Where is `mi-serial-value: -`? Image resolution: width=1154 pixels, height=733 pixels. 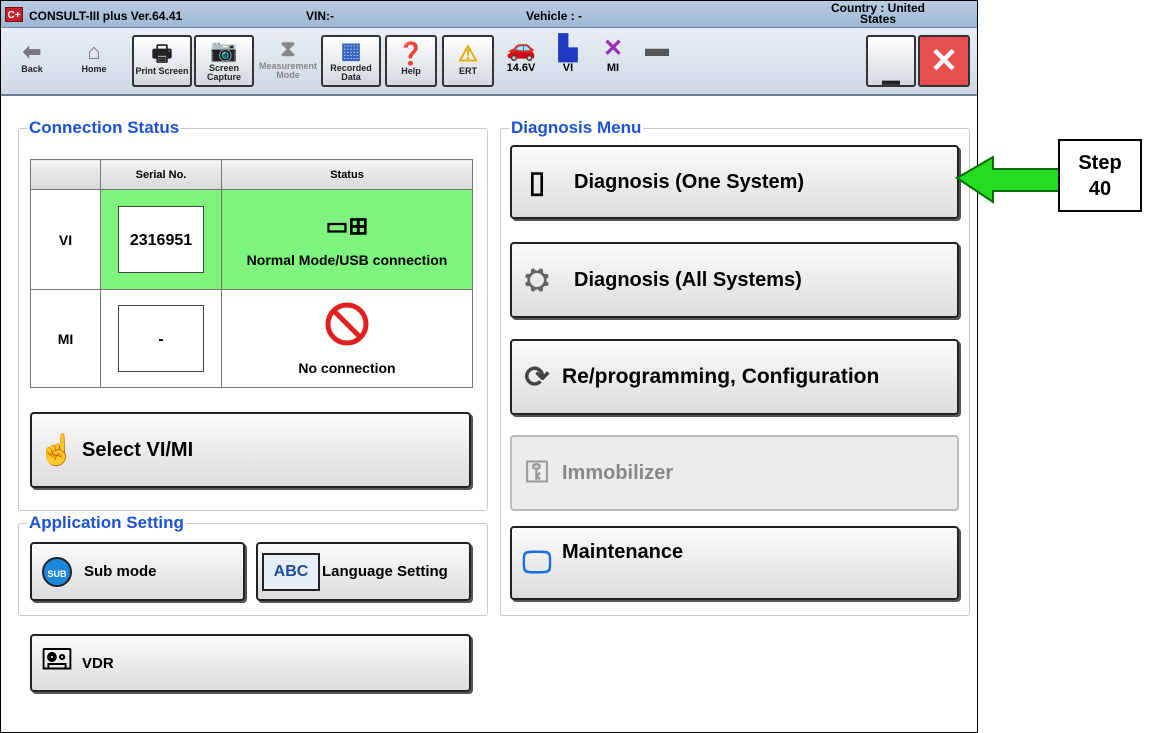 mi-serial-value: - is located at coordinates (161, 338).